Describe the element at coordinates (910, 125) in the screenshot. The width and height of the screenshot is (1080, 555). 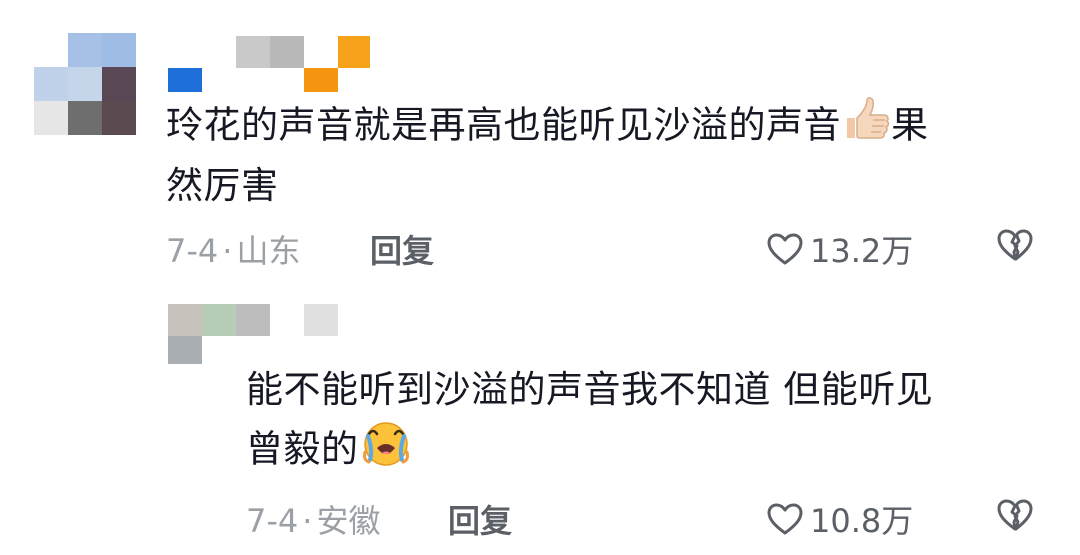
I see `comment-text-line: 果` at that location.